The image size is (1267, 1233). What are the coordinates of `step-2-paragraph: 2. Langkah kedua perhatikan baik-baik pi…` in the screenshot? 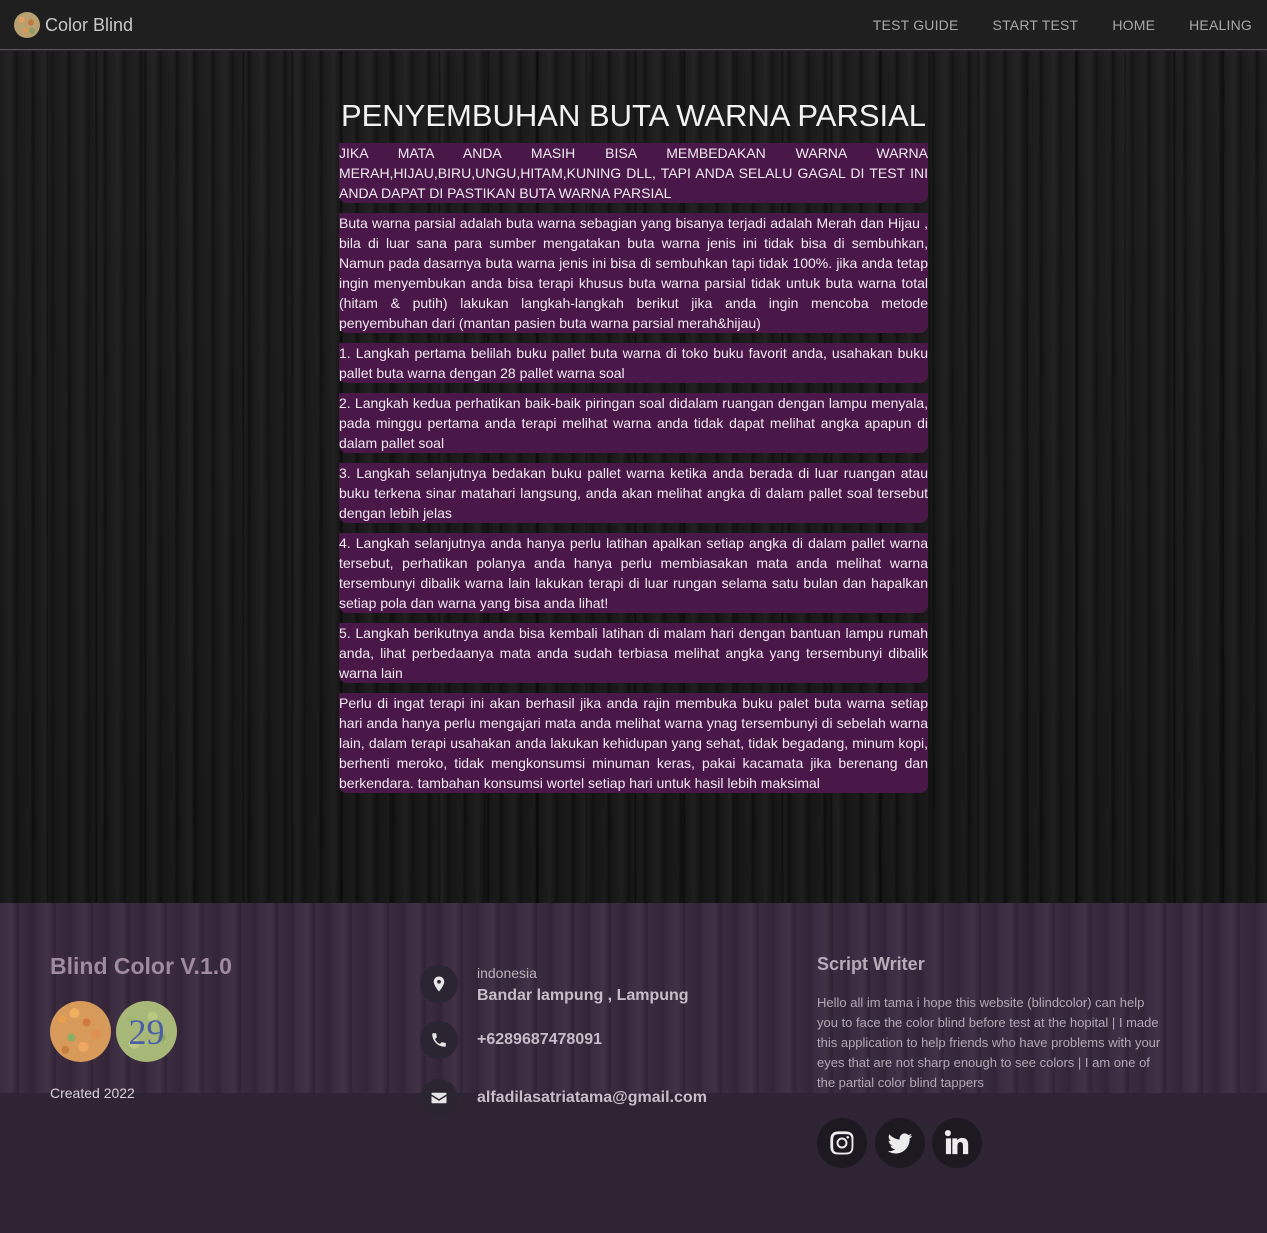 It's located at (633, 423).